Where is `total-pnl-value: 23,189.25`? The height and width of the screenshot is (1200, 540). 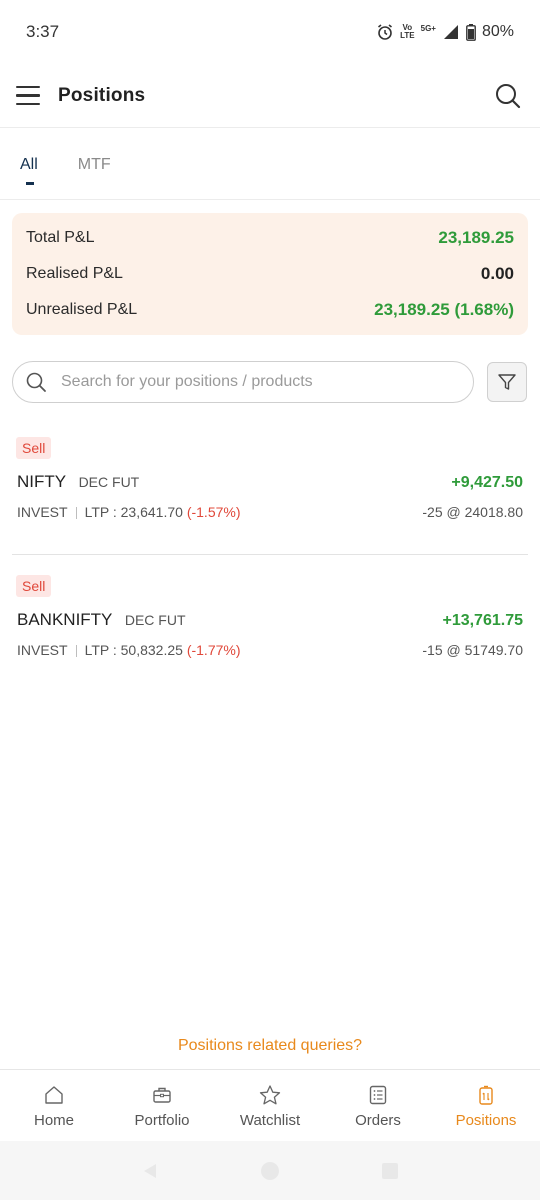
total-pnl-value: 23,189.25 is located at coordinates (476, 237).